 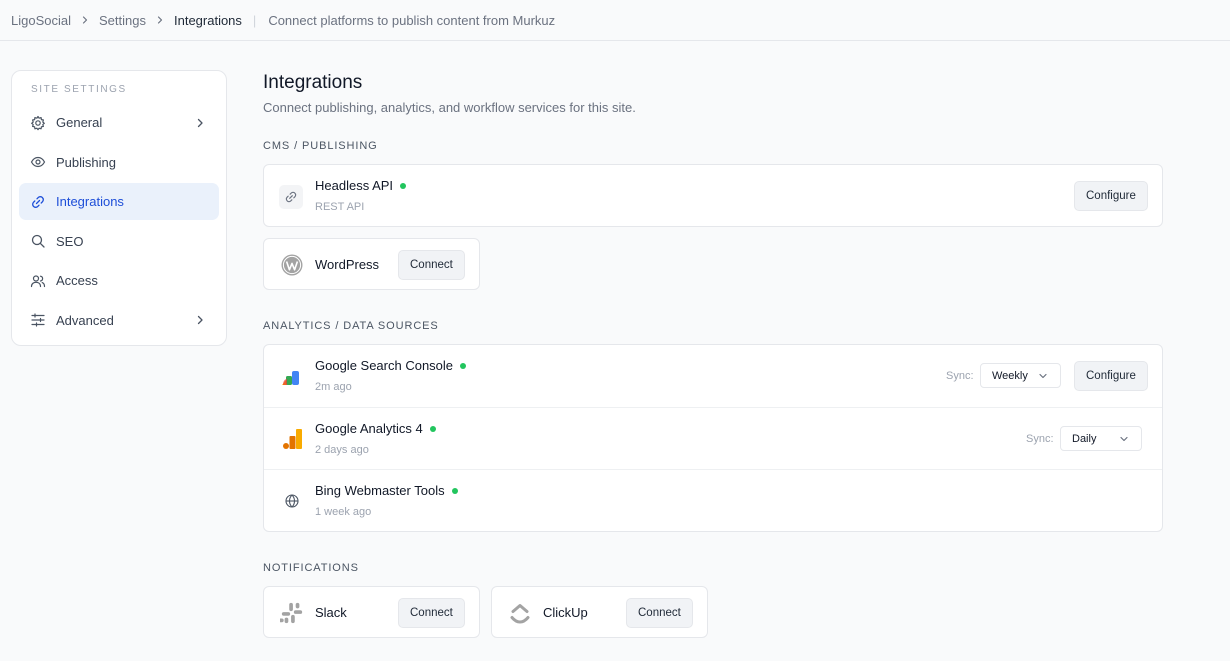 I want to click on integration-card-wordpress: WordPress Connect, so click(x=371, y=264).